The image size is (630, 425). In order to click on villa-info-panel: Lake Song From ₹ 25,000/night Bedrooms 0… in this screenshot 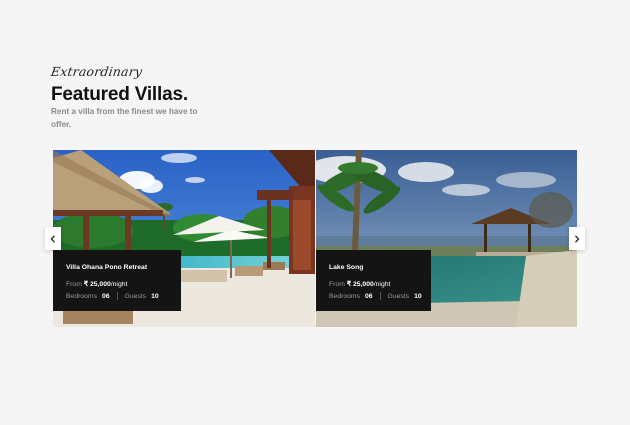, I will do `click(373, 280)`.